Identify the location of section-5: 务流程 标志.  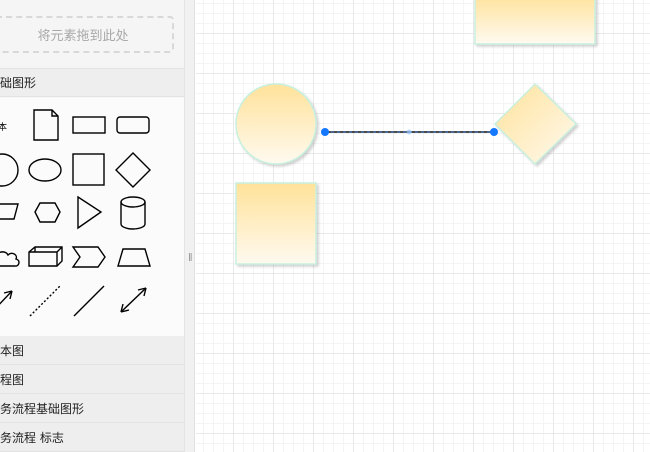
(92, 437).